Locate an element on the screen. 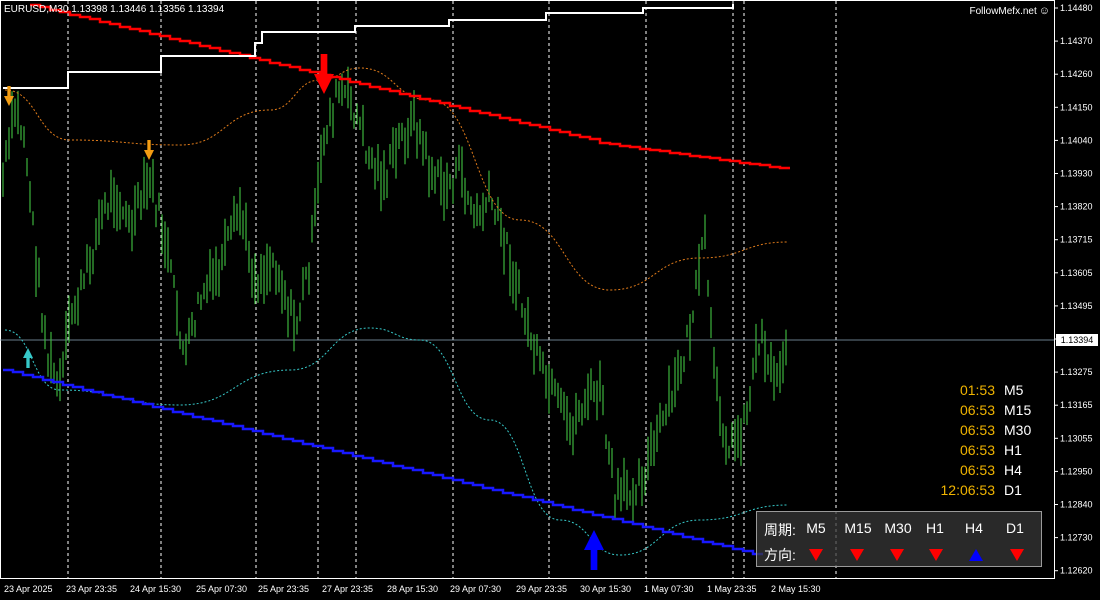 The height and width of the screenshot is (600, 1100). smiley-icon: ☺ is located at coordinates (1044, 11).